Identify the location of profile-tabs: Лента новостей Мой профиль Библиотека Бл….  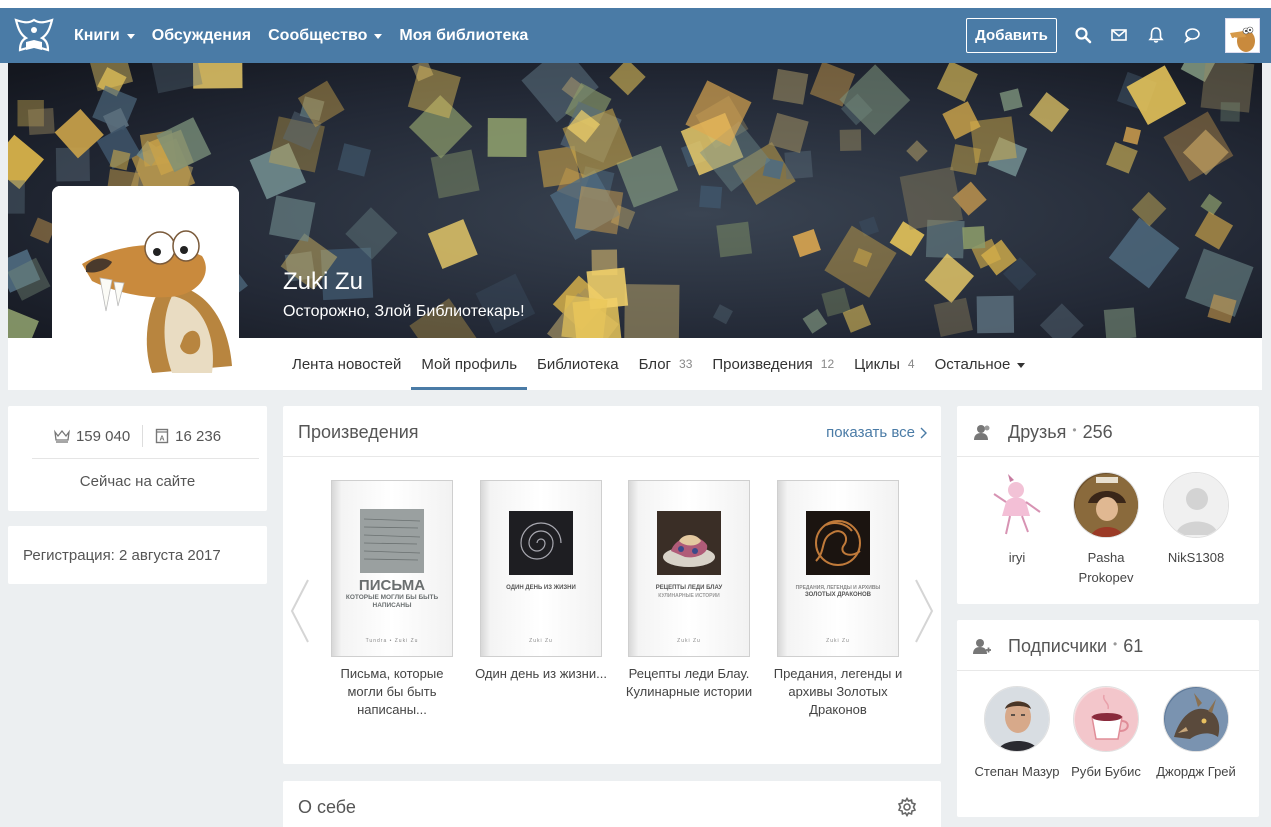
(658, 364).